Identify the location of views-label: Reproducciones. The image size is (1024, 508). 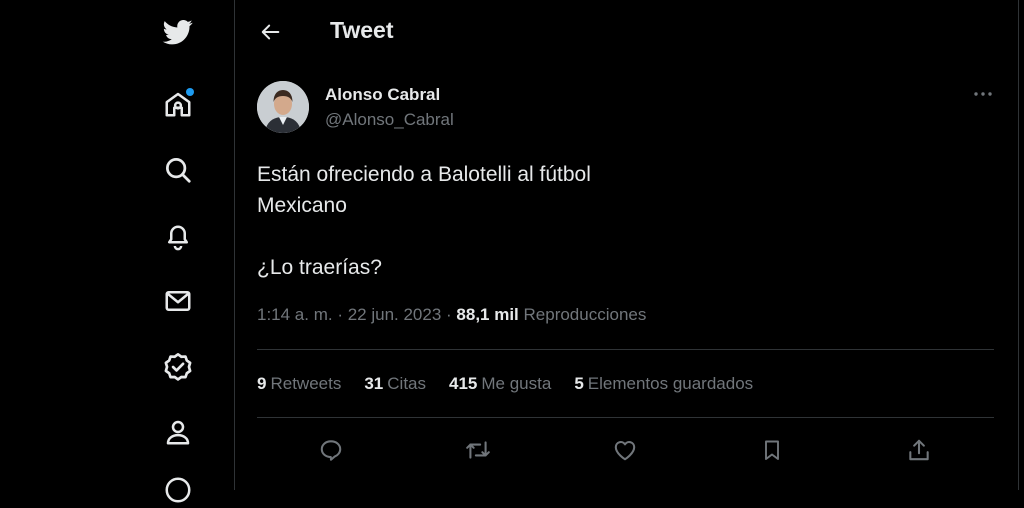
(582, 314).